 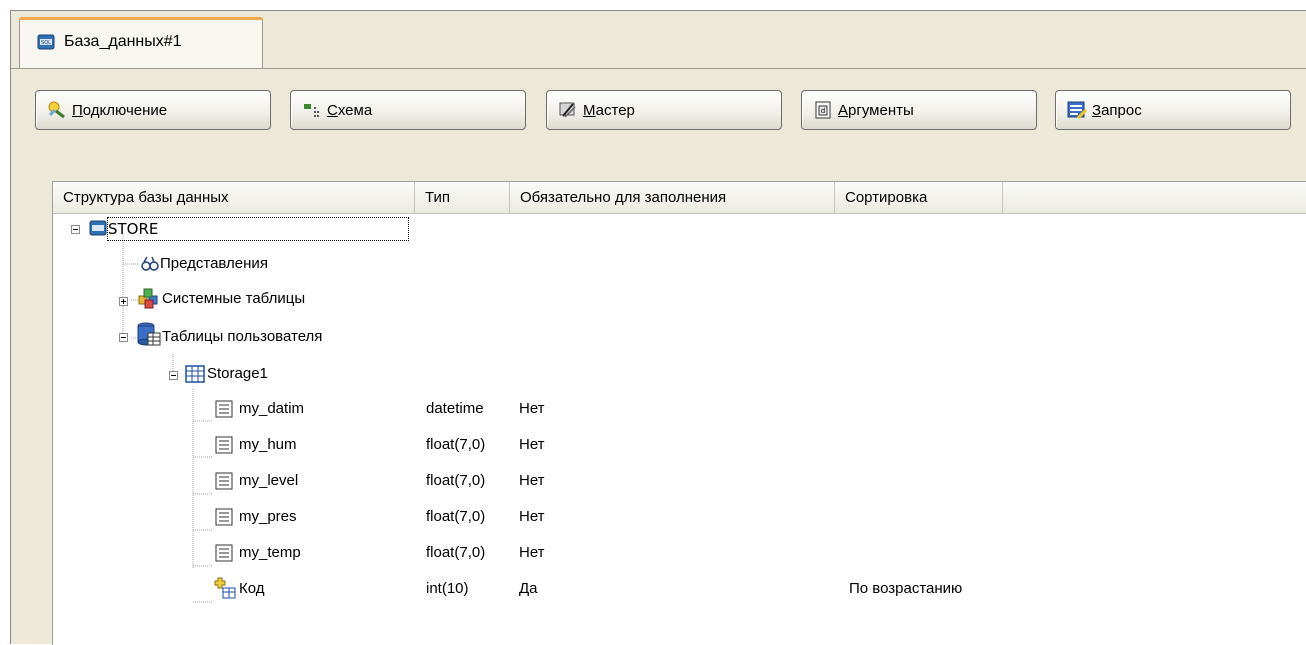 I want to click on collapse-user-tables-toggle, so click(x=123, y=337).